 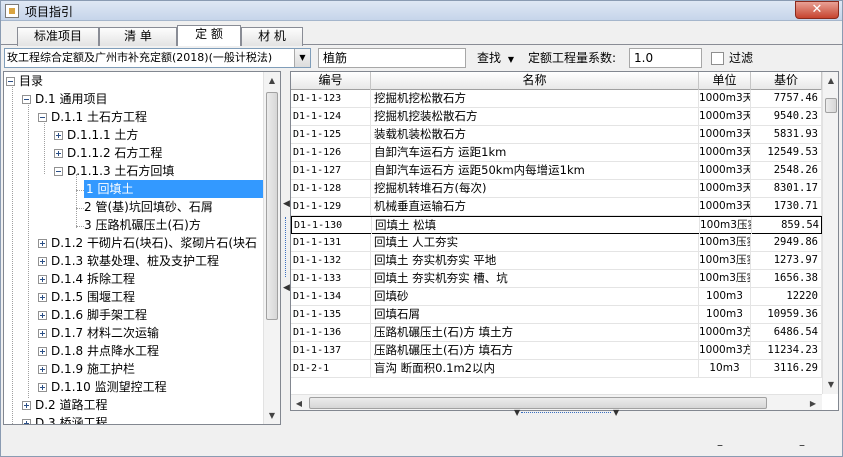 What do you see at coordinates (92, 117) in the screenshot?
I see `tree-node: D.1.1 土石方工程` at bounding box center [92, 117].